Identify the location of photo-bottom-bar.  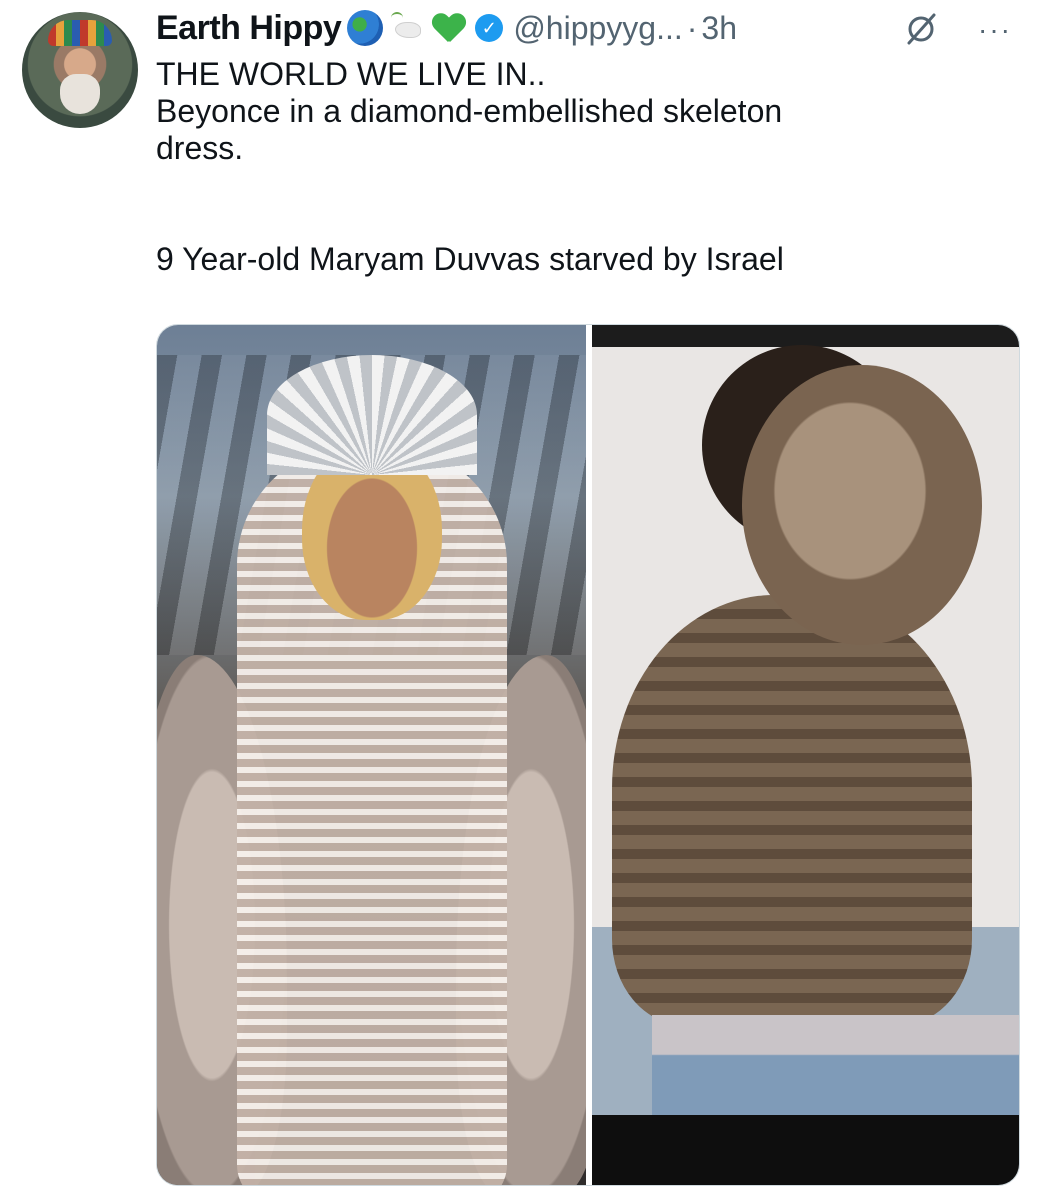
(805, 1150).